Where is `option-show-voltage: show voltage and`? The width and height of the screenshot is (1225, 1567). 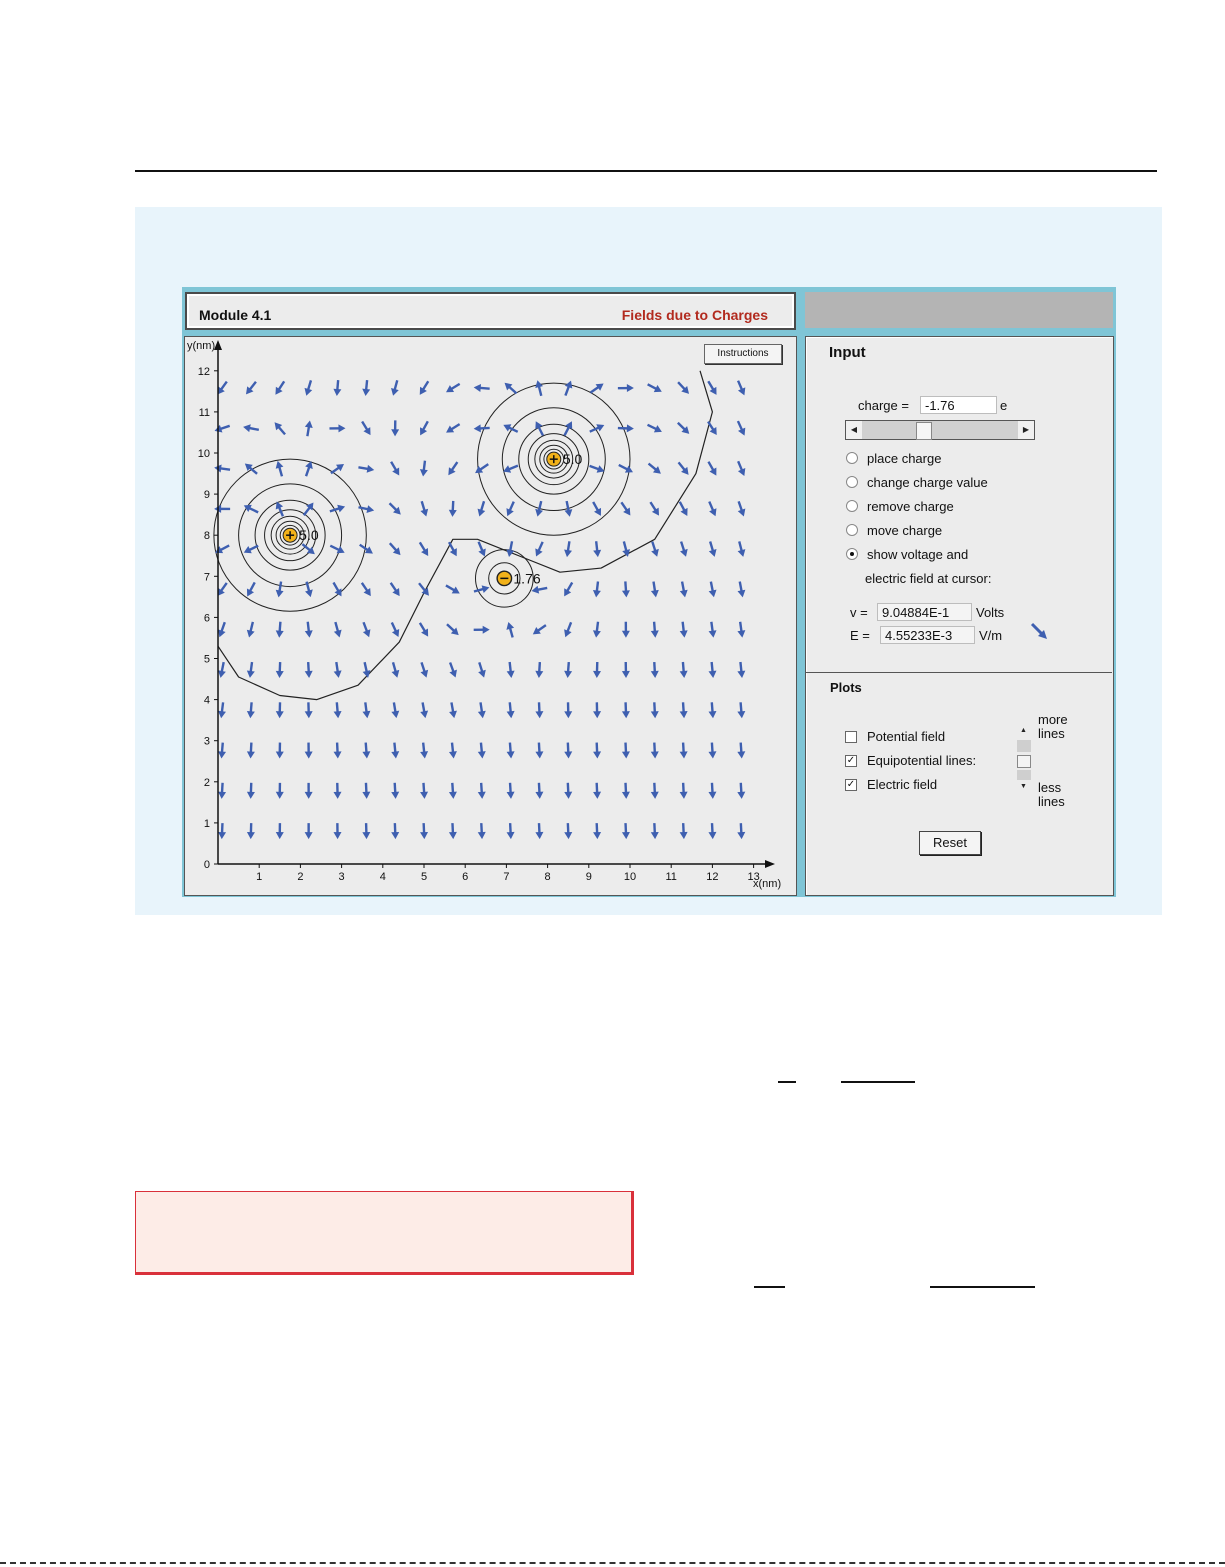 option-show-voltage: show voltage and is located at coordinates (917, 554).